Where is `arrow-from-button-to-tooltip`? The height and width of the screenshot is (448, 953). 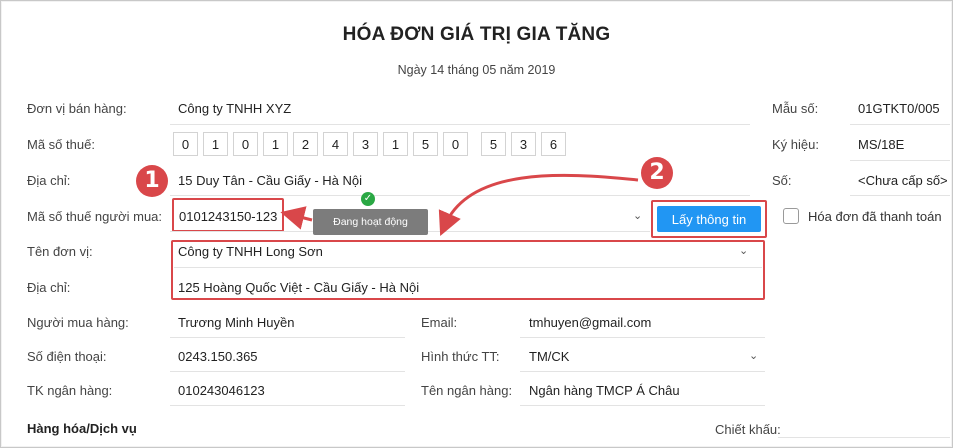
arrow-from-button-to-tooltip is located at coordinates (538, 204).